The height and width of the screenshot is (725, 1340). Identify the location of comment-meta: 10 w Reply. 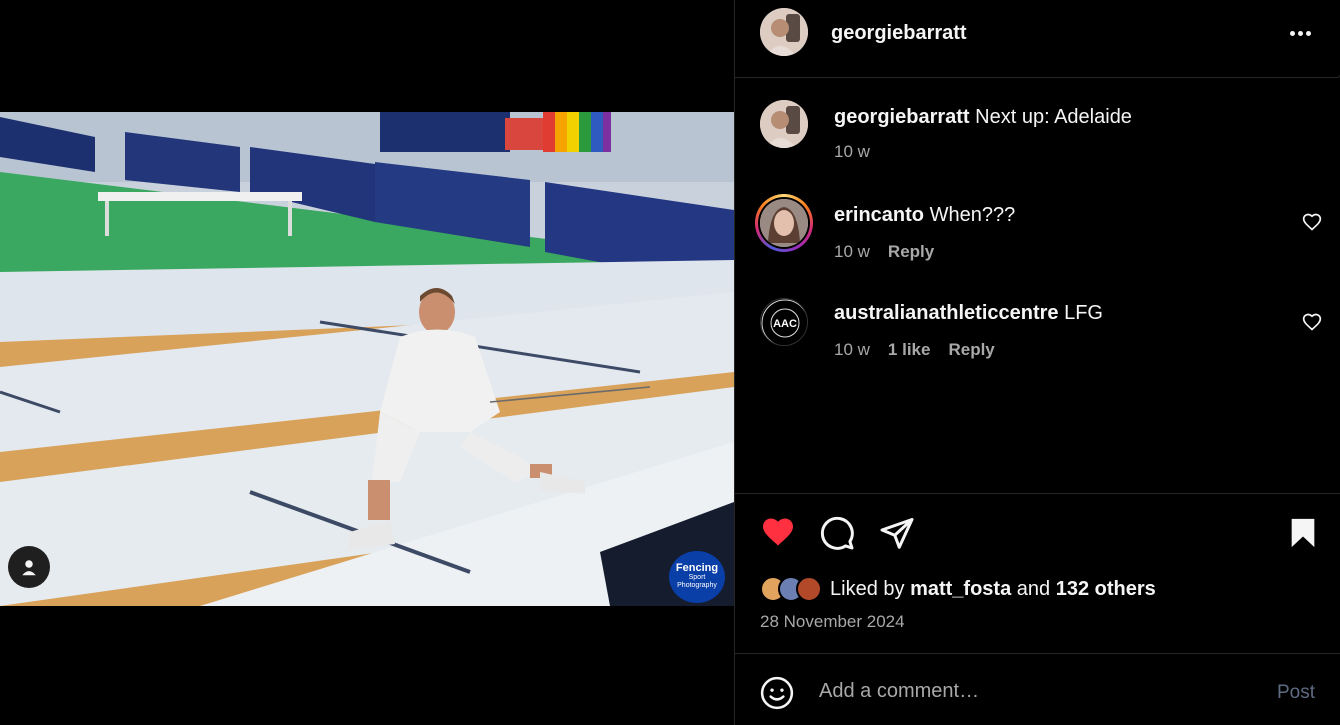
(884, 252).